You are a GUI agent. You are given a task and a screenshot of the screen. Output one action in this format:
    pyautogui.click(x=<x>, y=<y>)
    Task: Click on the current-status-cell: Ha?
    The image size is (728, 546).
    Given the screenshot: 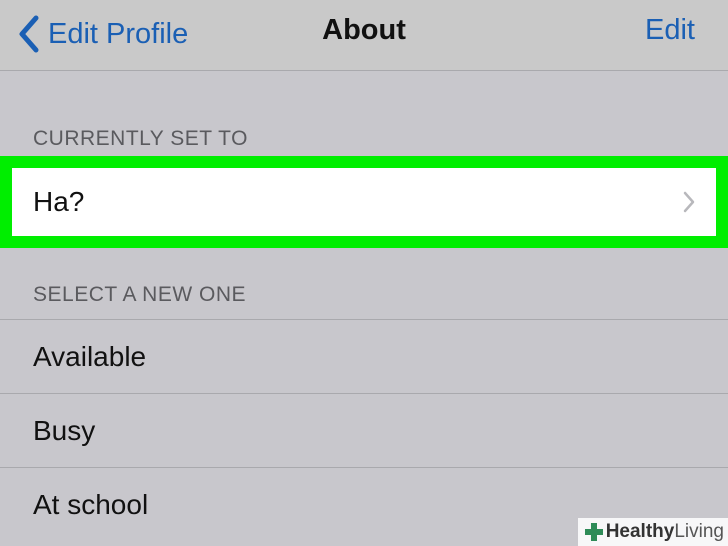 What is the action you would take?
    pyautogui.click(x=364, y=202)
    